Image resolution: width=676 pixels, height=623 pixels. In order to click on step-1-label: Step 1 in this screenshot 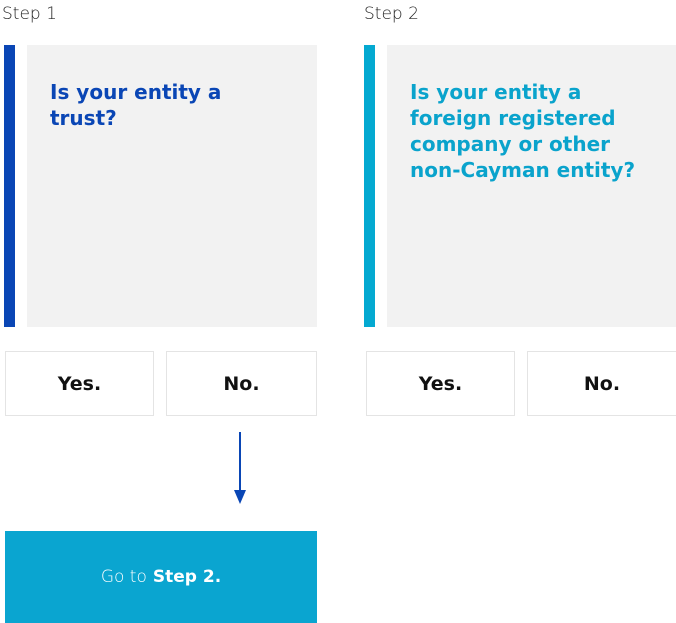, I will do `click(29, 14)`.